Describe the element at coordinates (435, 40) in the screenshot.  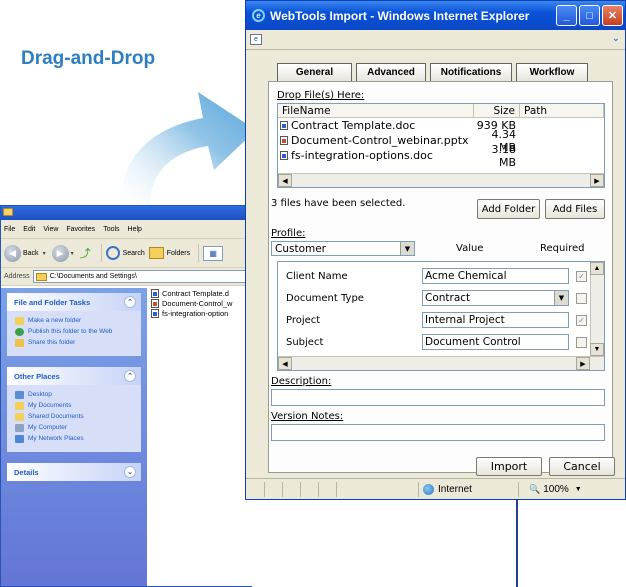
I see `ie-address-row: e ⌄` at that location.